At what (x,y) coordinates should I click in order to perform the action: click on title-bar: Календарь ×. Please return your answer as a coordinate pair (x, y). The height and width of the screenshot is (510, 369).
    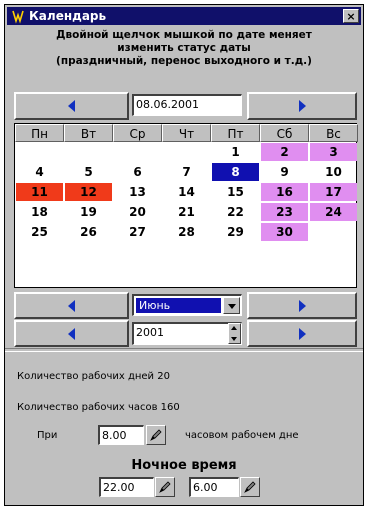
    Looking at the image, I should click on (184, 16).